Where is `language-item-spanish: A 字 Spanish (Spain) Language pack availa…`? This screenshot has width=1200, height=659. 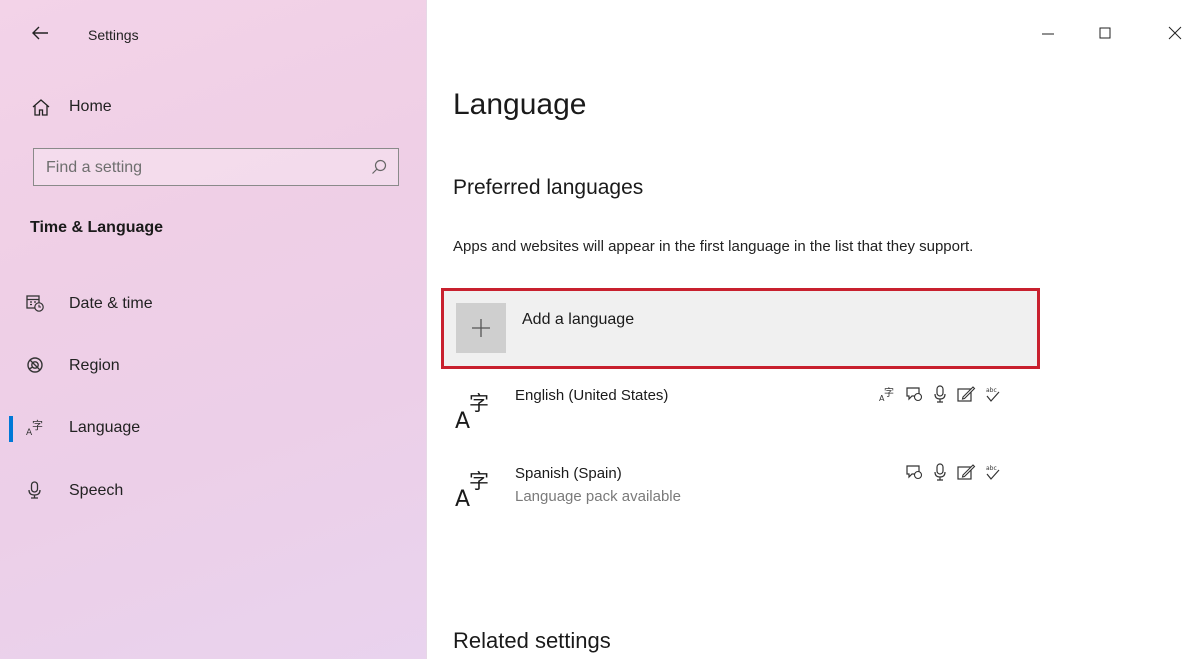
language-item-spanish: A 字 Spanish (Spain) Language pack availa… is located at coordinates (743, 490).